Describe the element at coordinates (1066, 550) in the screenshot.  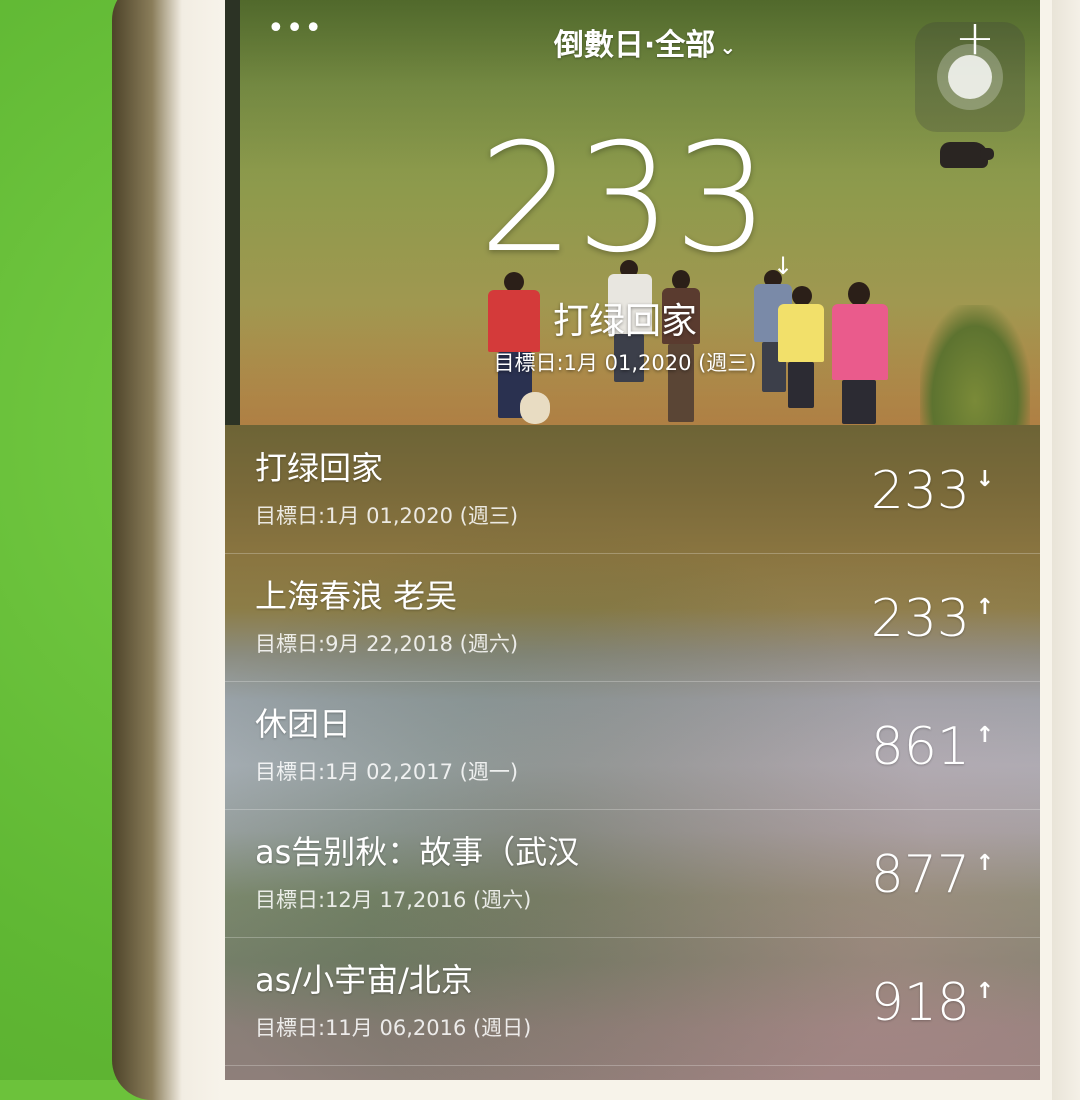
I see `phone-edge` at that location.